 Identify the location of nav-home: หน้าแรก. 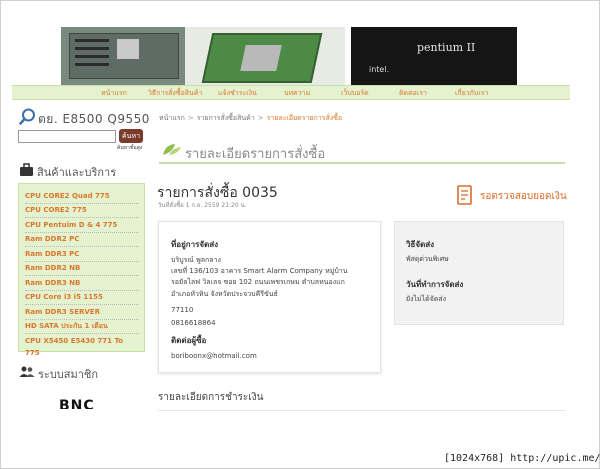
(114, 93).